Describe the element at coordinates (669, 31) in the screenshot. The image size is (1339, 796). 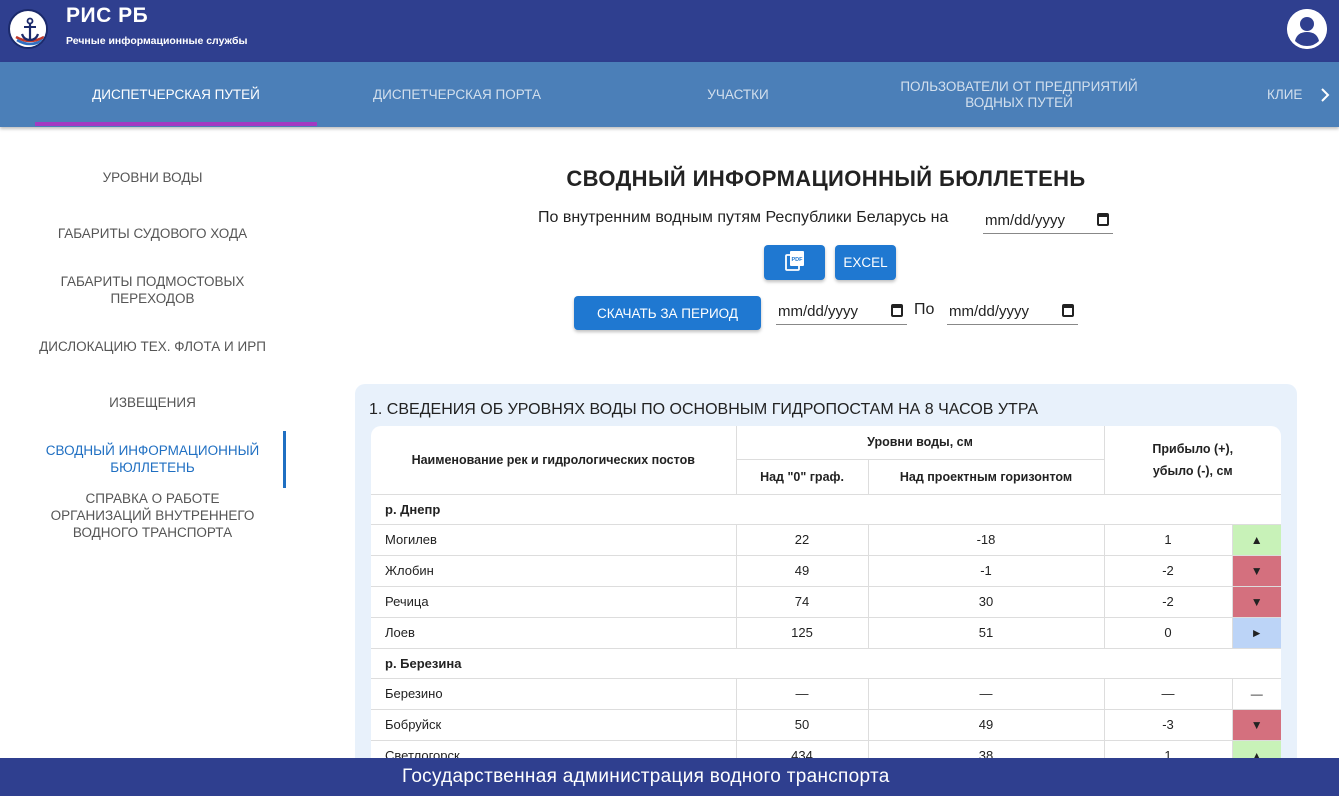
I see `app-header: РИС РБ Речные информационные службы` at that location.